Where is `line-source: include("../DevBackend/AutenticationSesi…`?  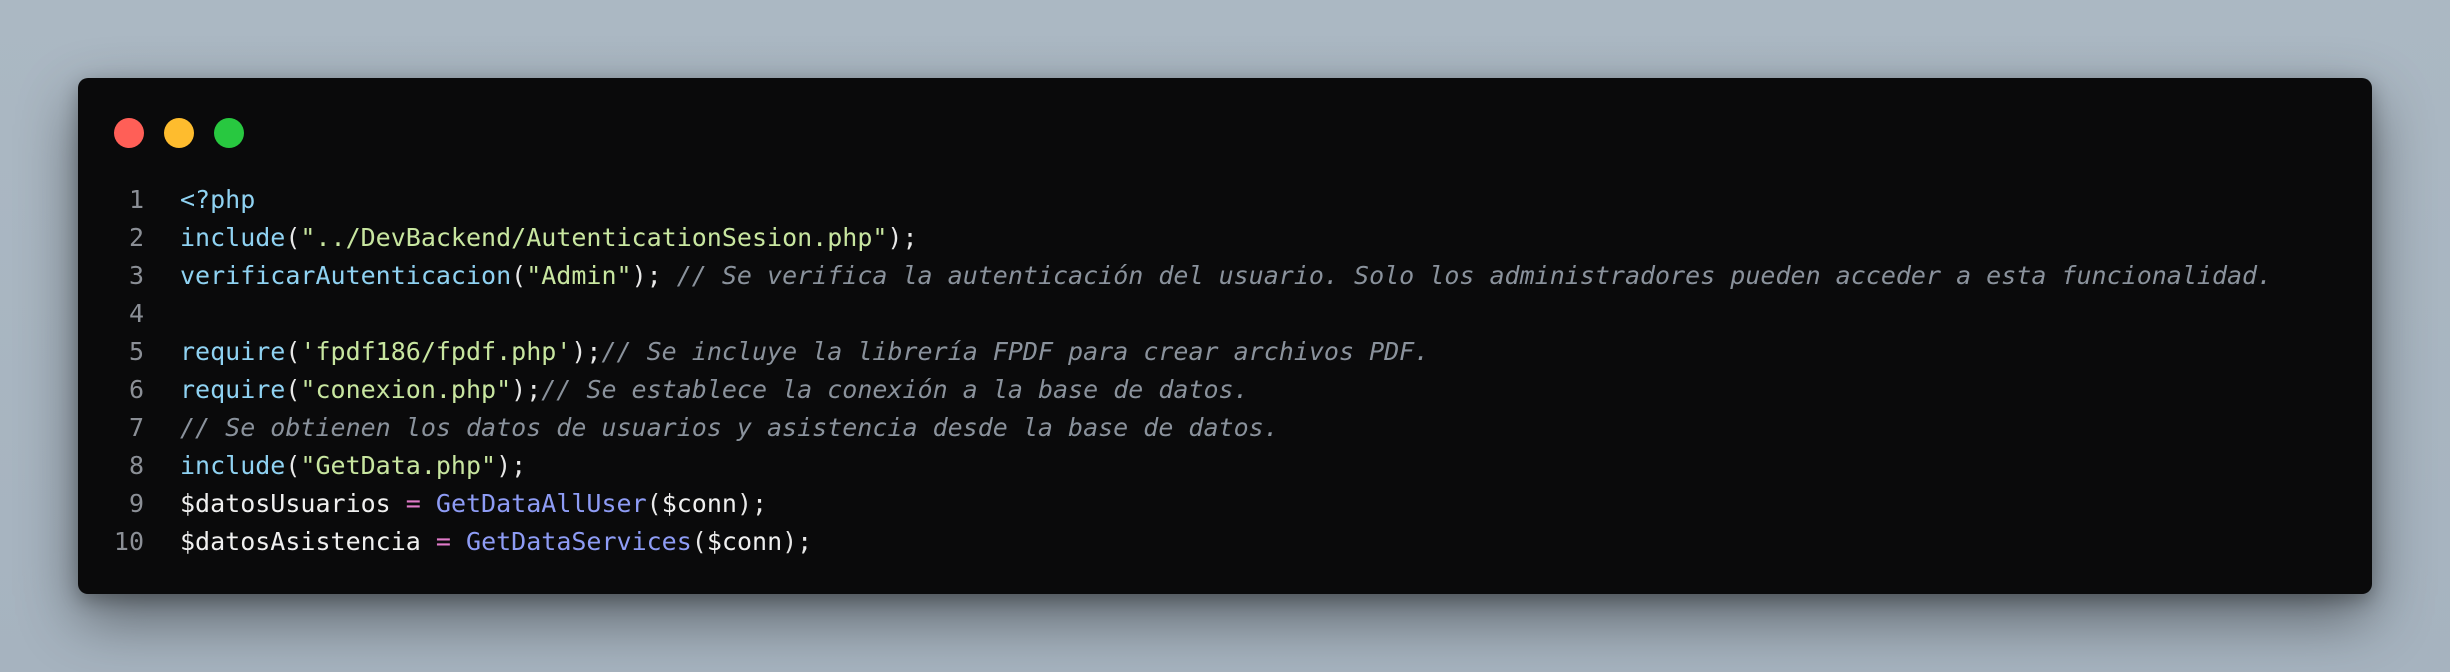 line-source: include("../DevBackend/AutenticationSesi… is located at coordinates (531, 238).